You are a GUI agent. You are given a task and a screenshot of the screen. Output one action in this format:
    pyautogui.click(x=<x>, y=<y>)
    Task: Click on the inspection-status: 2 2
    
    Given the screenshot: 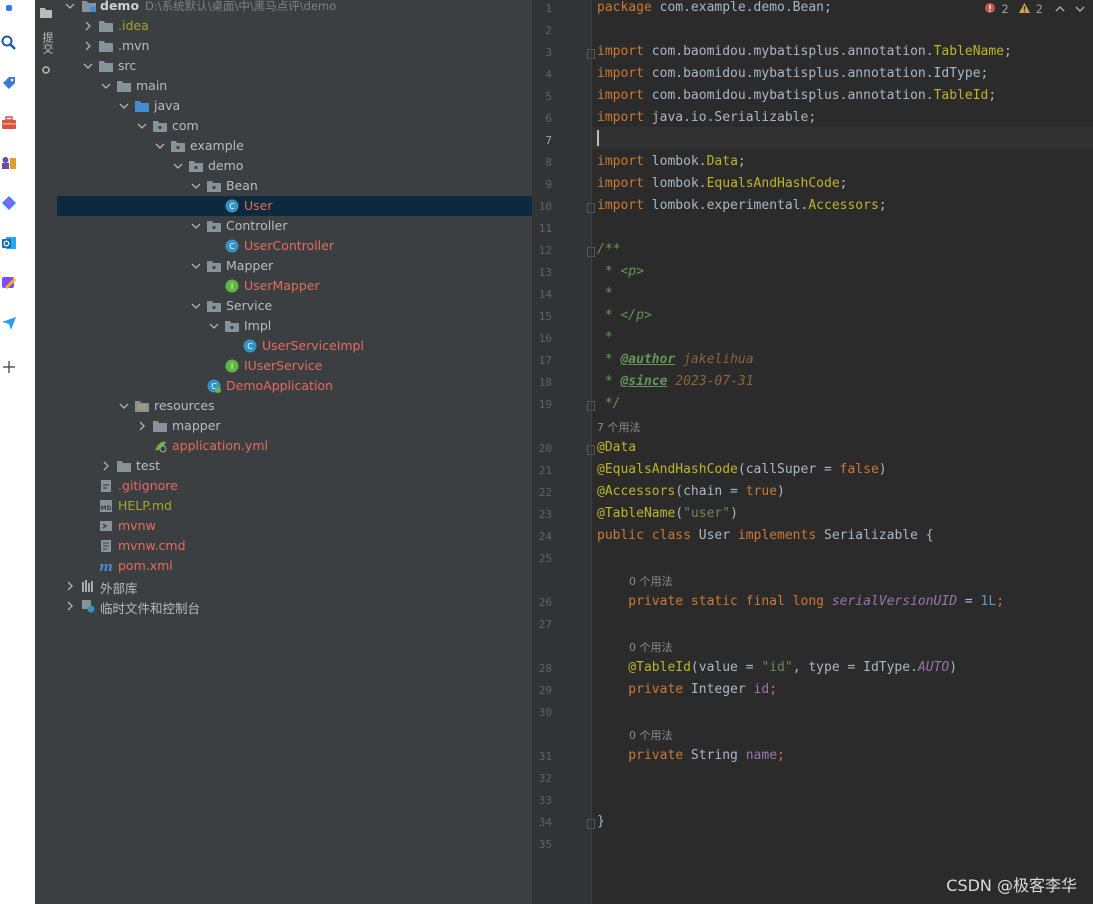 What is the action you would take?
    pyautogui.click(x=1035, y=9)
    